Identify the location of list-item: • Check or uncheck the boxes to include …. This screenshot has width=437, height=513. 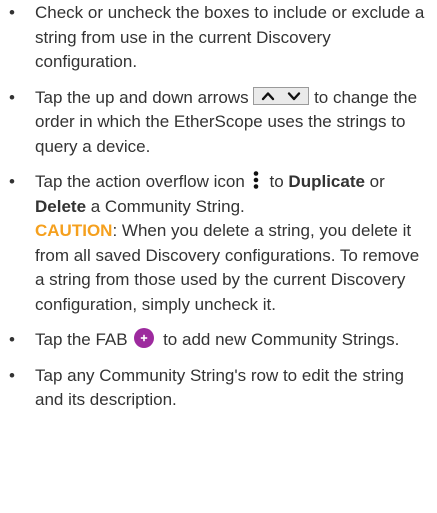
(218, 38).